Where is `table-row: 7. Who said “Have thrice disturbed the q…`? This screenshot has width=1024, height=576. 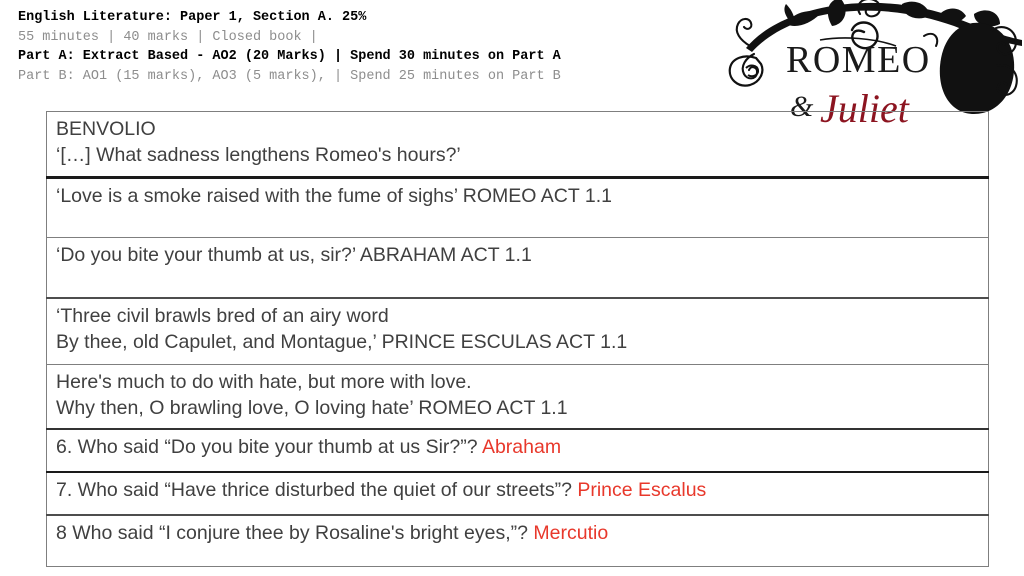 table-row: 7. Who said “Have thrice disturbed the q… is located at coordinates (517, 493).